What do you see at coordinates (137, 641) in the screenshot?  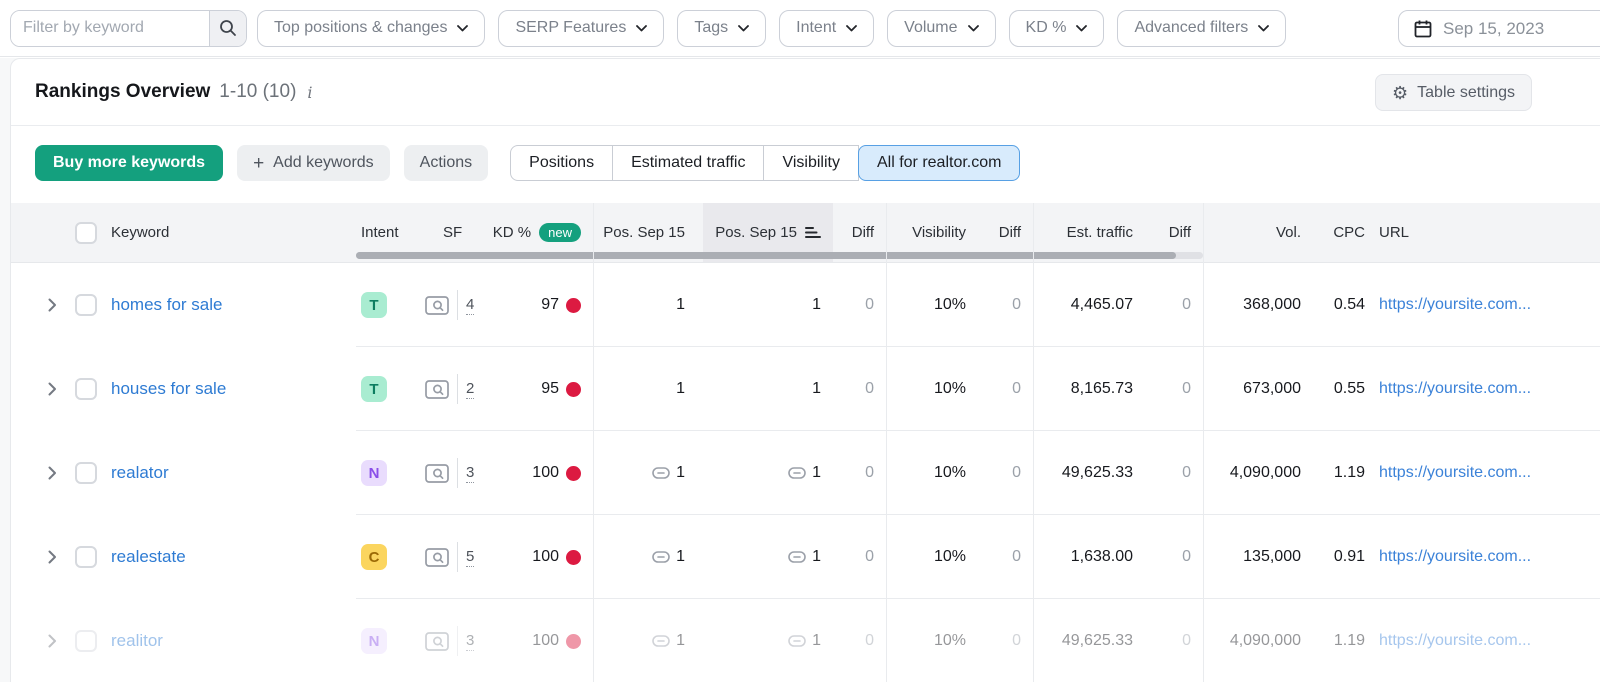 I see `keyword-link: realitor` at bounding box center [137, 641].